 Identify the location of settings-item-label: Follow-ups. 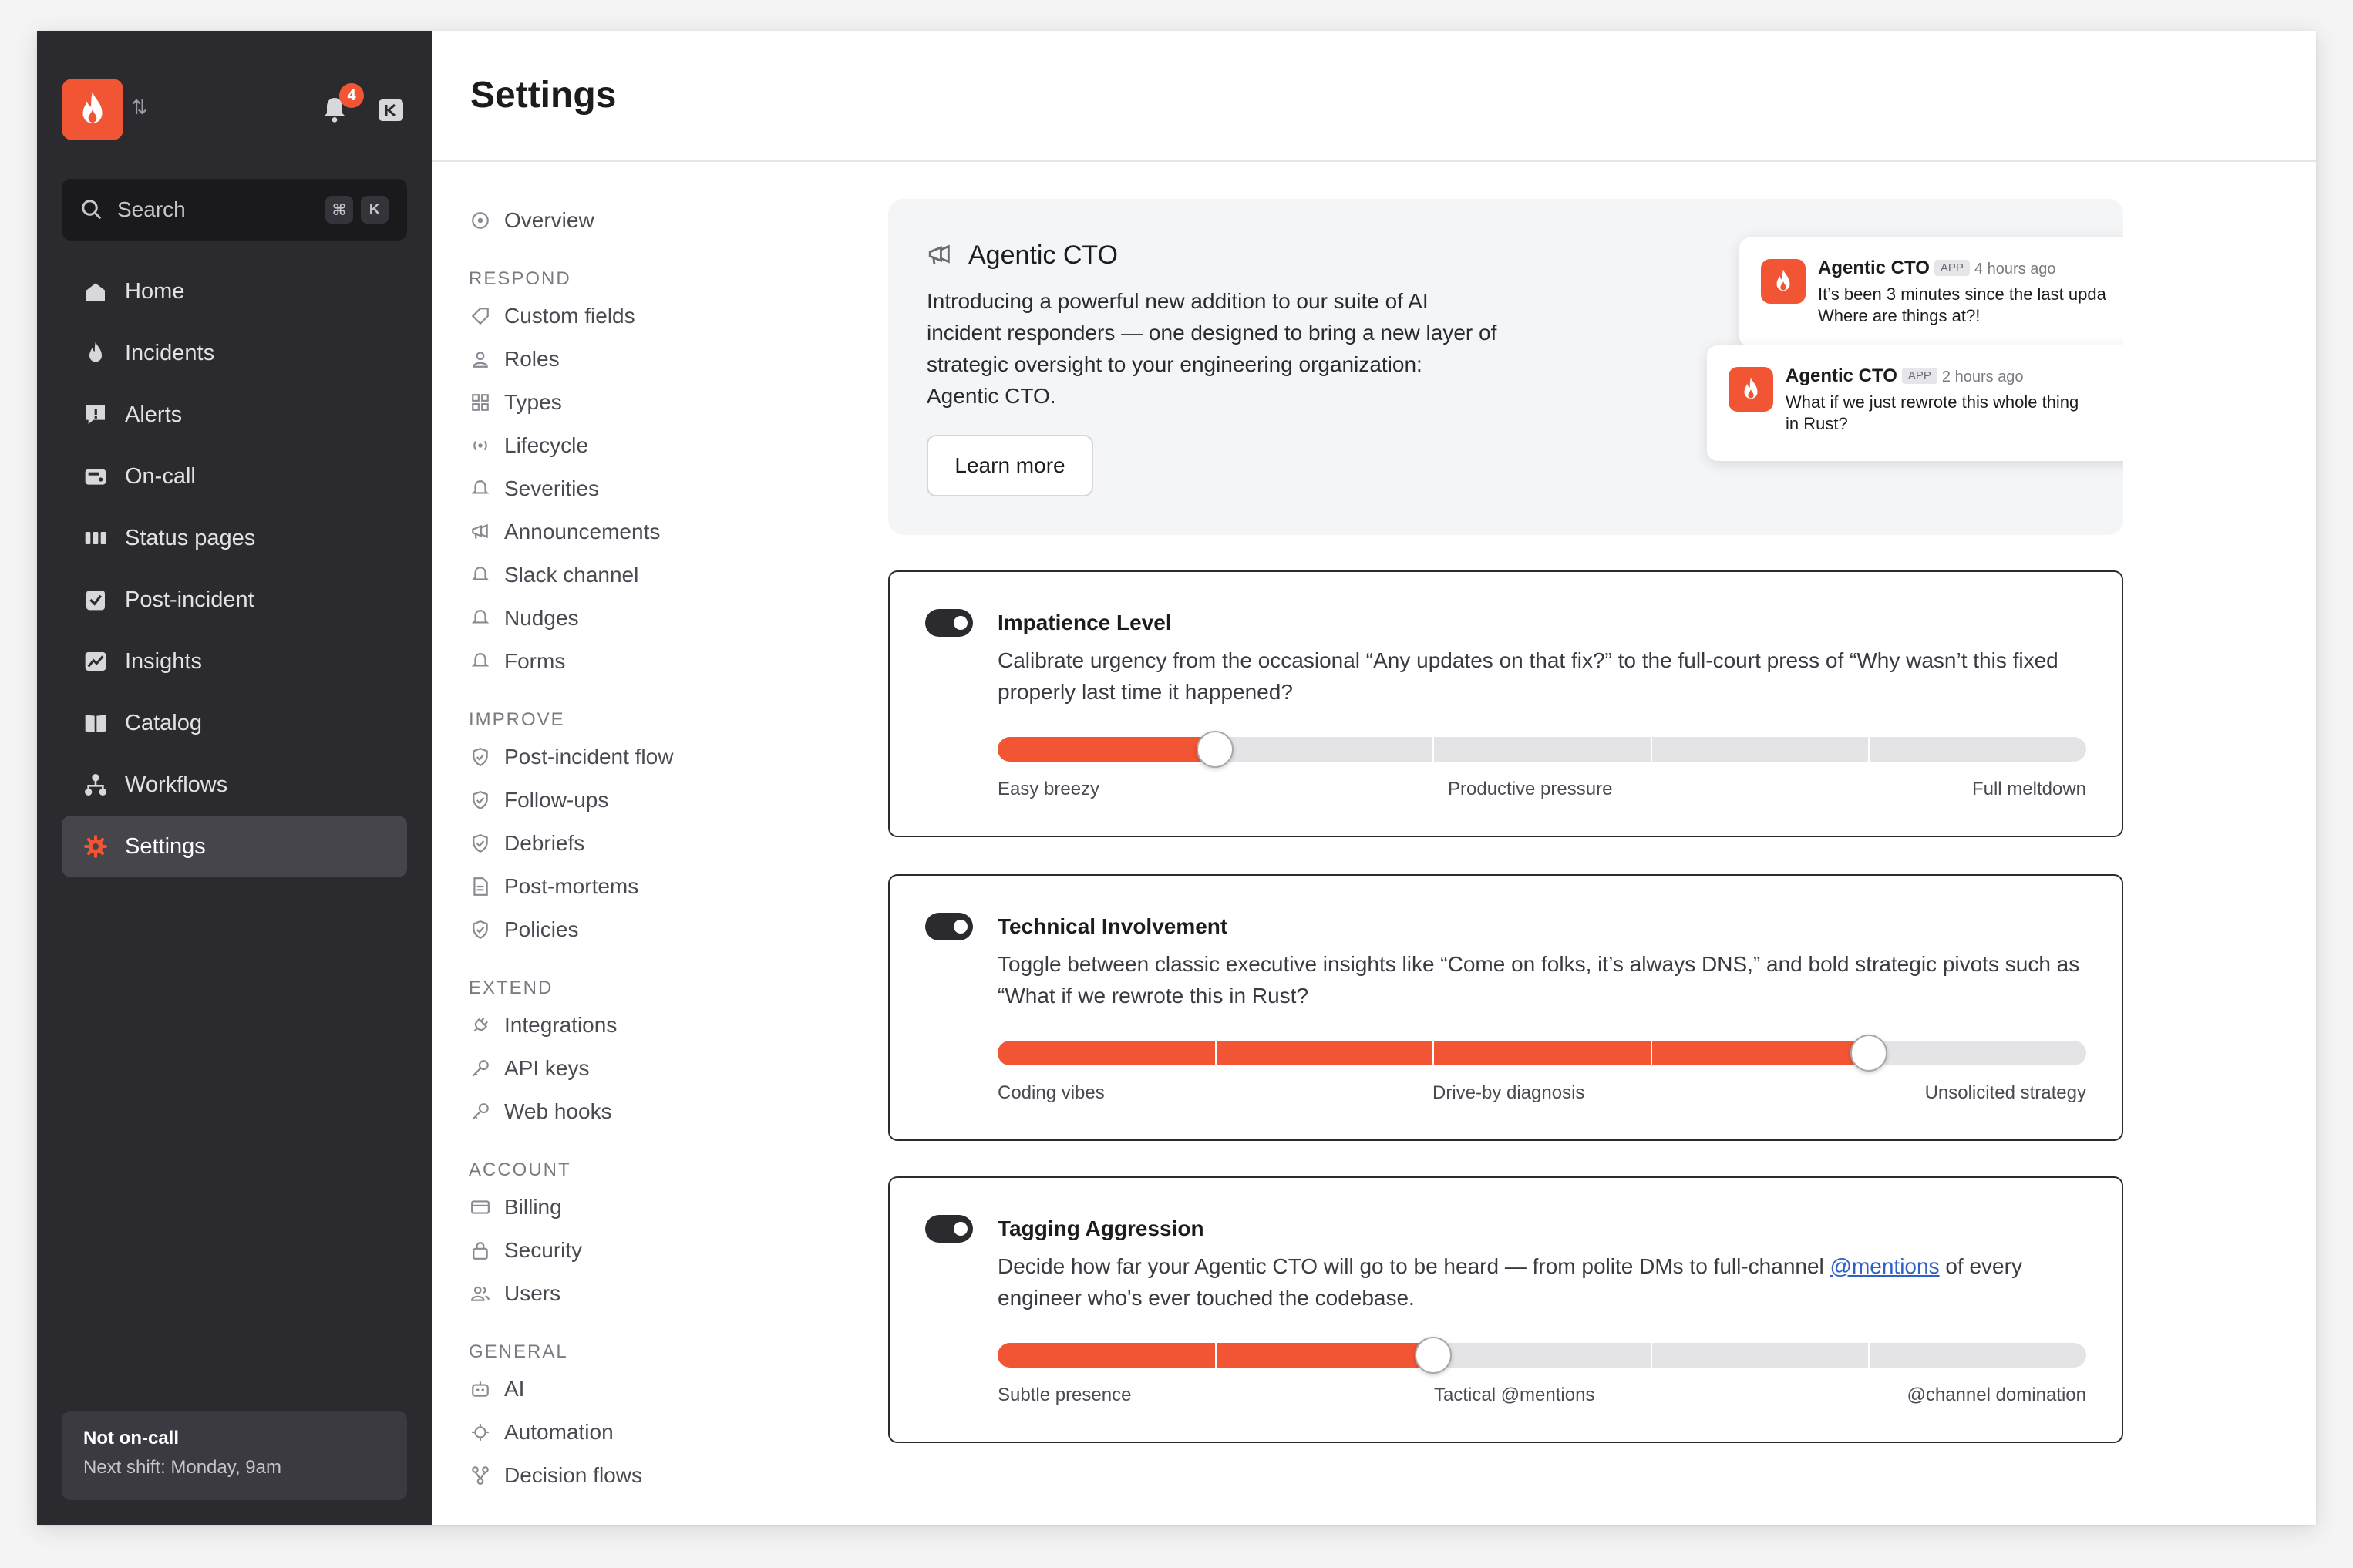
(556, 800).